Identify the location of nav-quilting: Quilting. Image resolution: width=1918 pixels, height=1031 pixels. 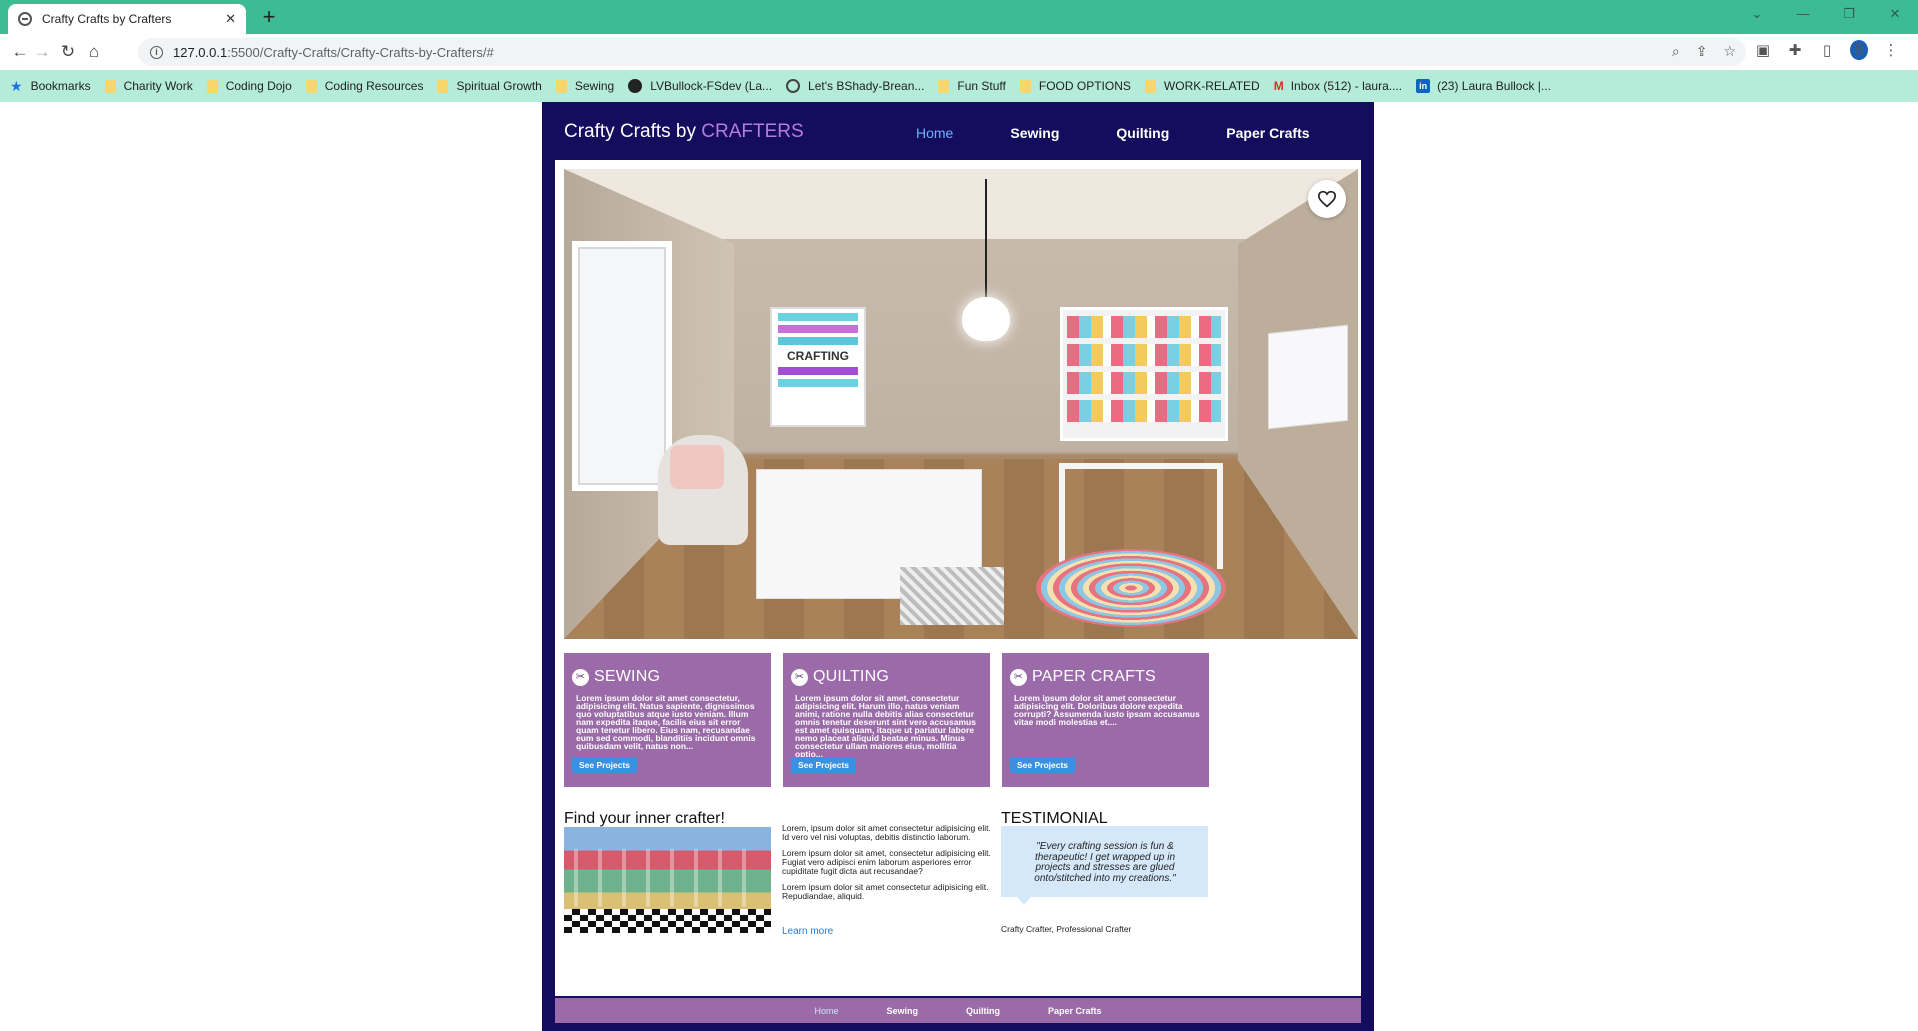
(1142, 133).